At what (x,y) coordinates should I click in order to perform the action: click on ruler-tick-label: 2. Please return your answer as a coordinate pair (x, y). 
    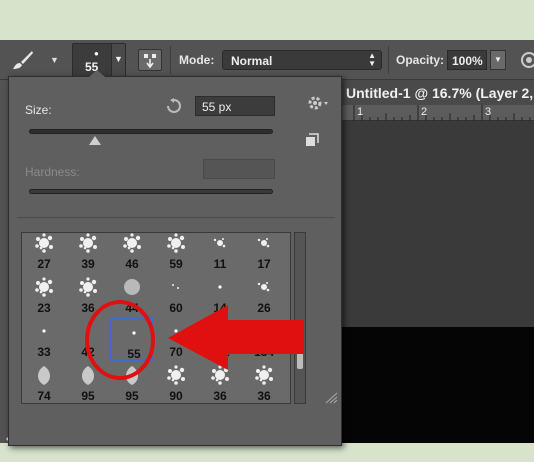
    Looking at the image, I should click on (424, 112).